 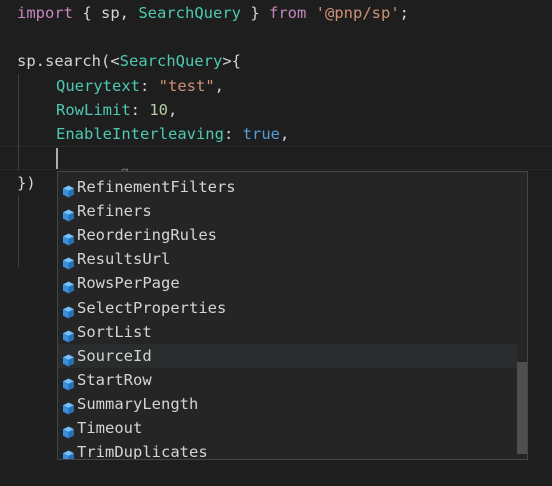 What do you see at coordinates (357, 13) in the screenshot?
I see `module-string: '@pnp/sp'` at bounding box center [357, 13].